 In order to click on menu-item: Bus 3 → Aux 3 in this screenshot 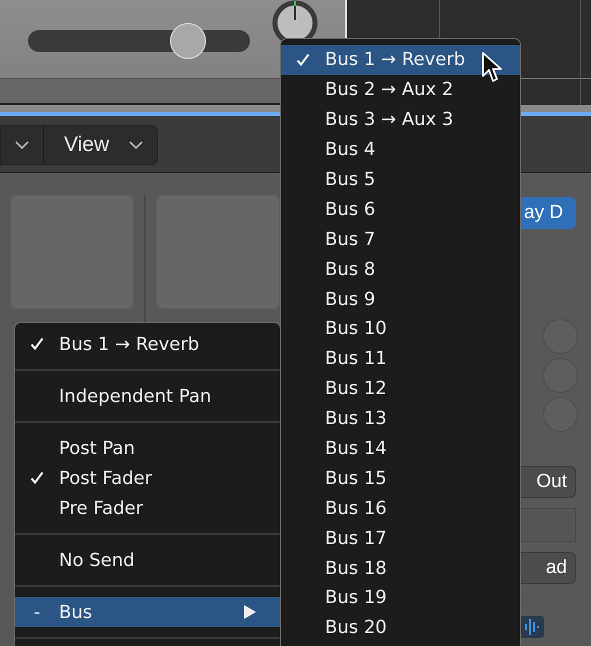, I will do `click(400, 119)`.